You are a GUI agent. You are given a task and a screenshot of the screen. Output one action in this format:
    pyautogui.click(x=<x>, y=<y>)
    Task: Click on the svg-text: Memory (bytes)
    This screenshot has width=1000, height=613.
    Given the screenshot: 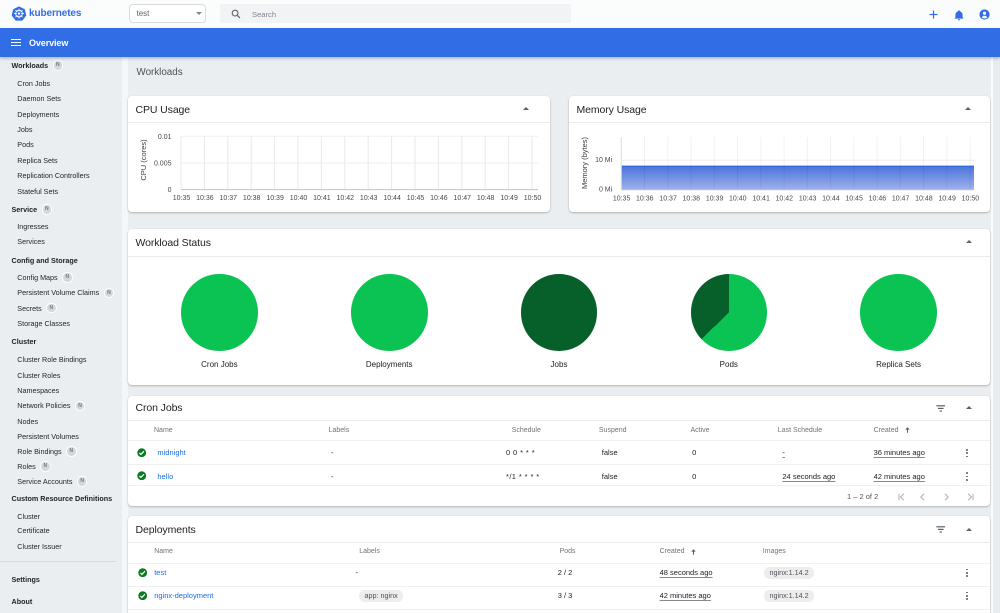 What is the action you would take?
    pyautogui.click(x=584, y=162)
    